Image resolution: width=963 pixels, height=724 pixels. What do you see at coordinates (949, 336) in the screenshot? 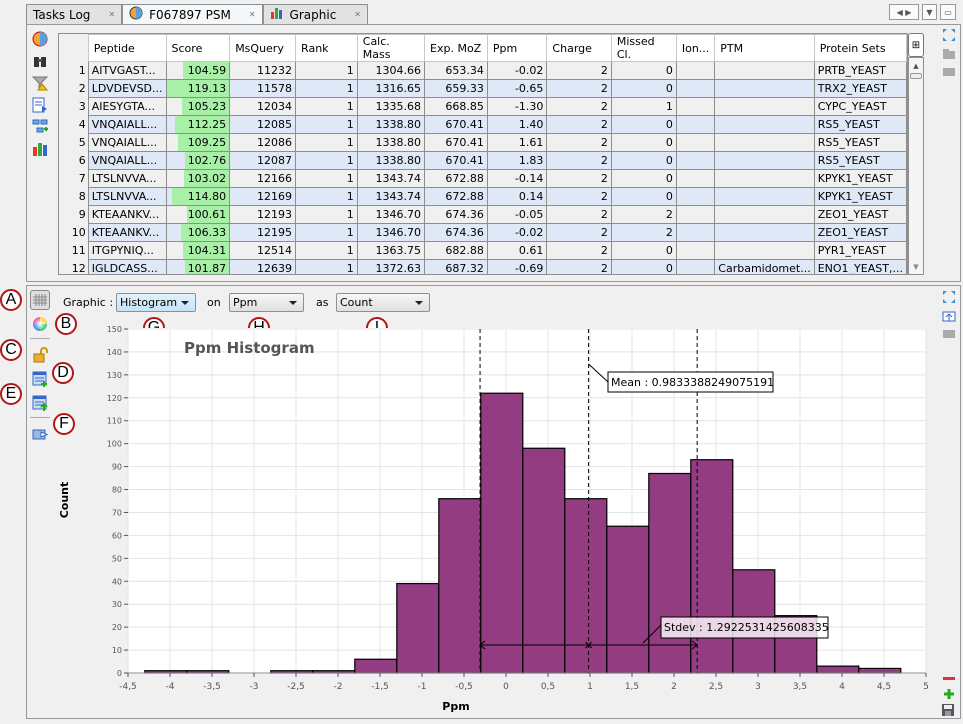
I see `add-below-icon` at bounding box center [949, 336].